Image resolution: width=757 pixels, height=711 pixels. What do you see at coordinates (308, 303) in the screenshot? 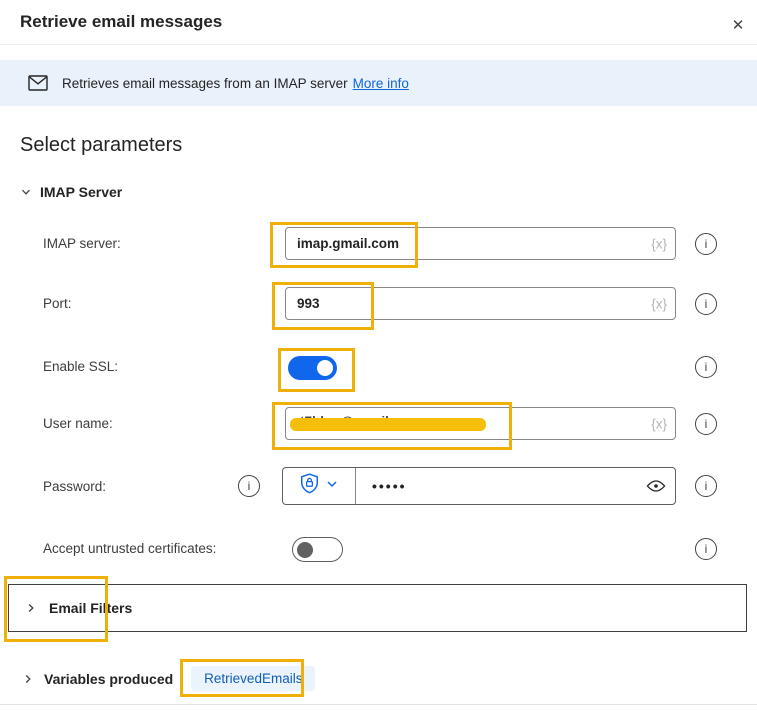
I see `port-value: 993` at bounding box center [308, 303].